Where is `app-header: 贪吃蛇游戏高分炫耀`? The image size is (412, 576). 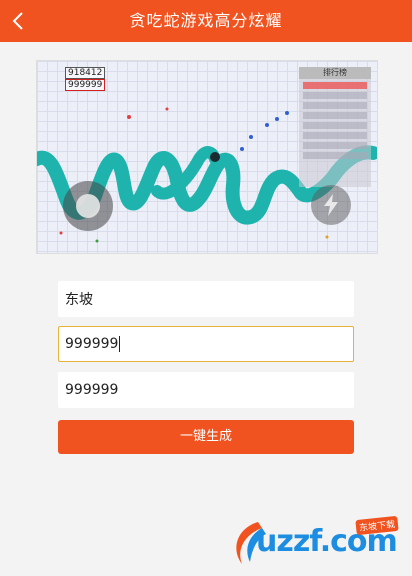
app-header: 贪吃蛇游戏高分炫耀 is located at coordinates (206, 21).